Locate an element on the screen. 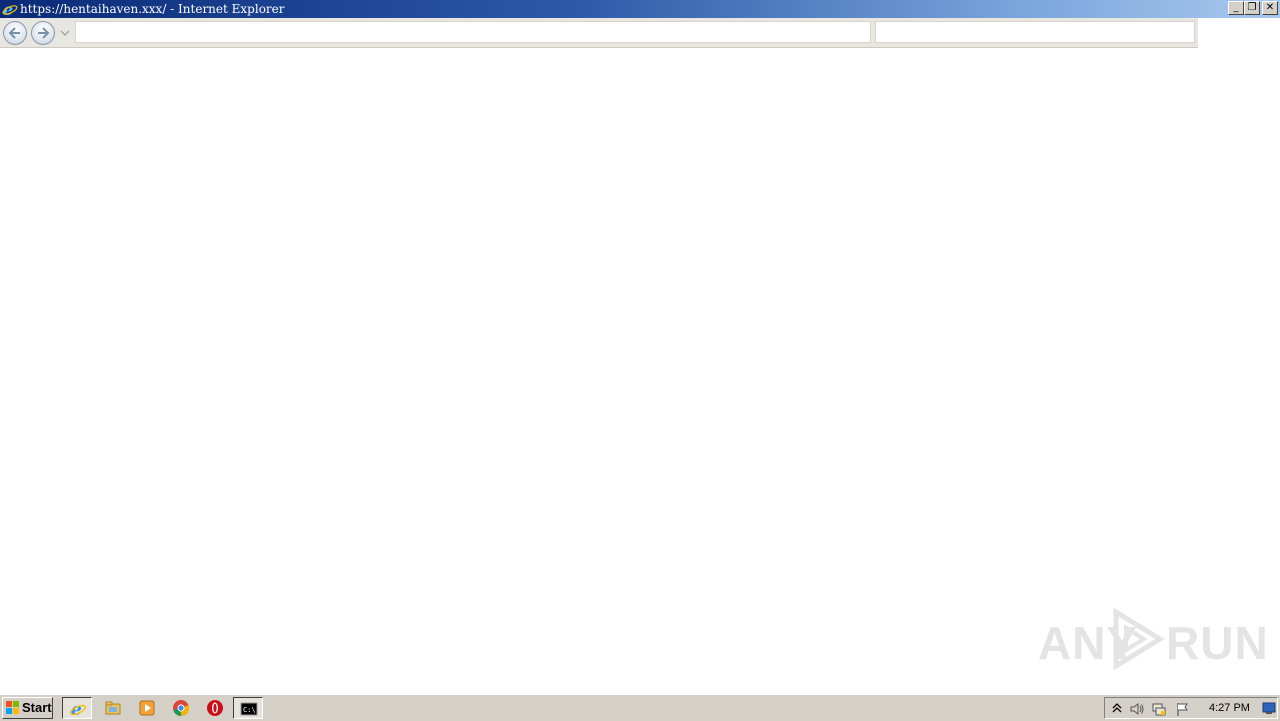 The height and width of the screenshot is (721, 1280). media-player-icon is located at coordinates (147, 708).